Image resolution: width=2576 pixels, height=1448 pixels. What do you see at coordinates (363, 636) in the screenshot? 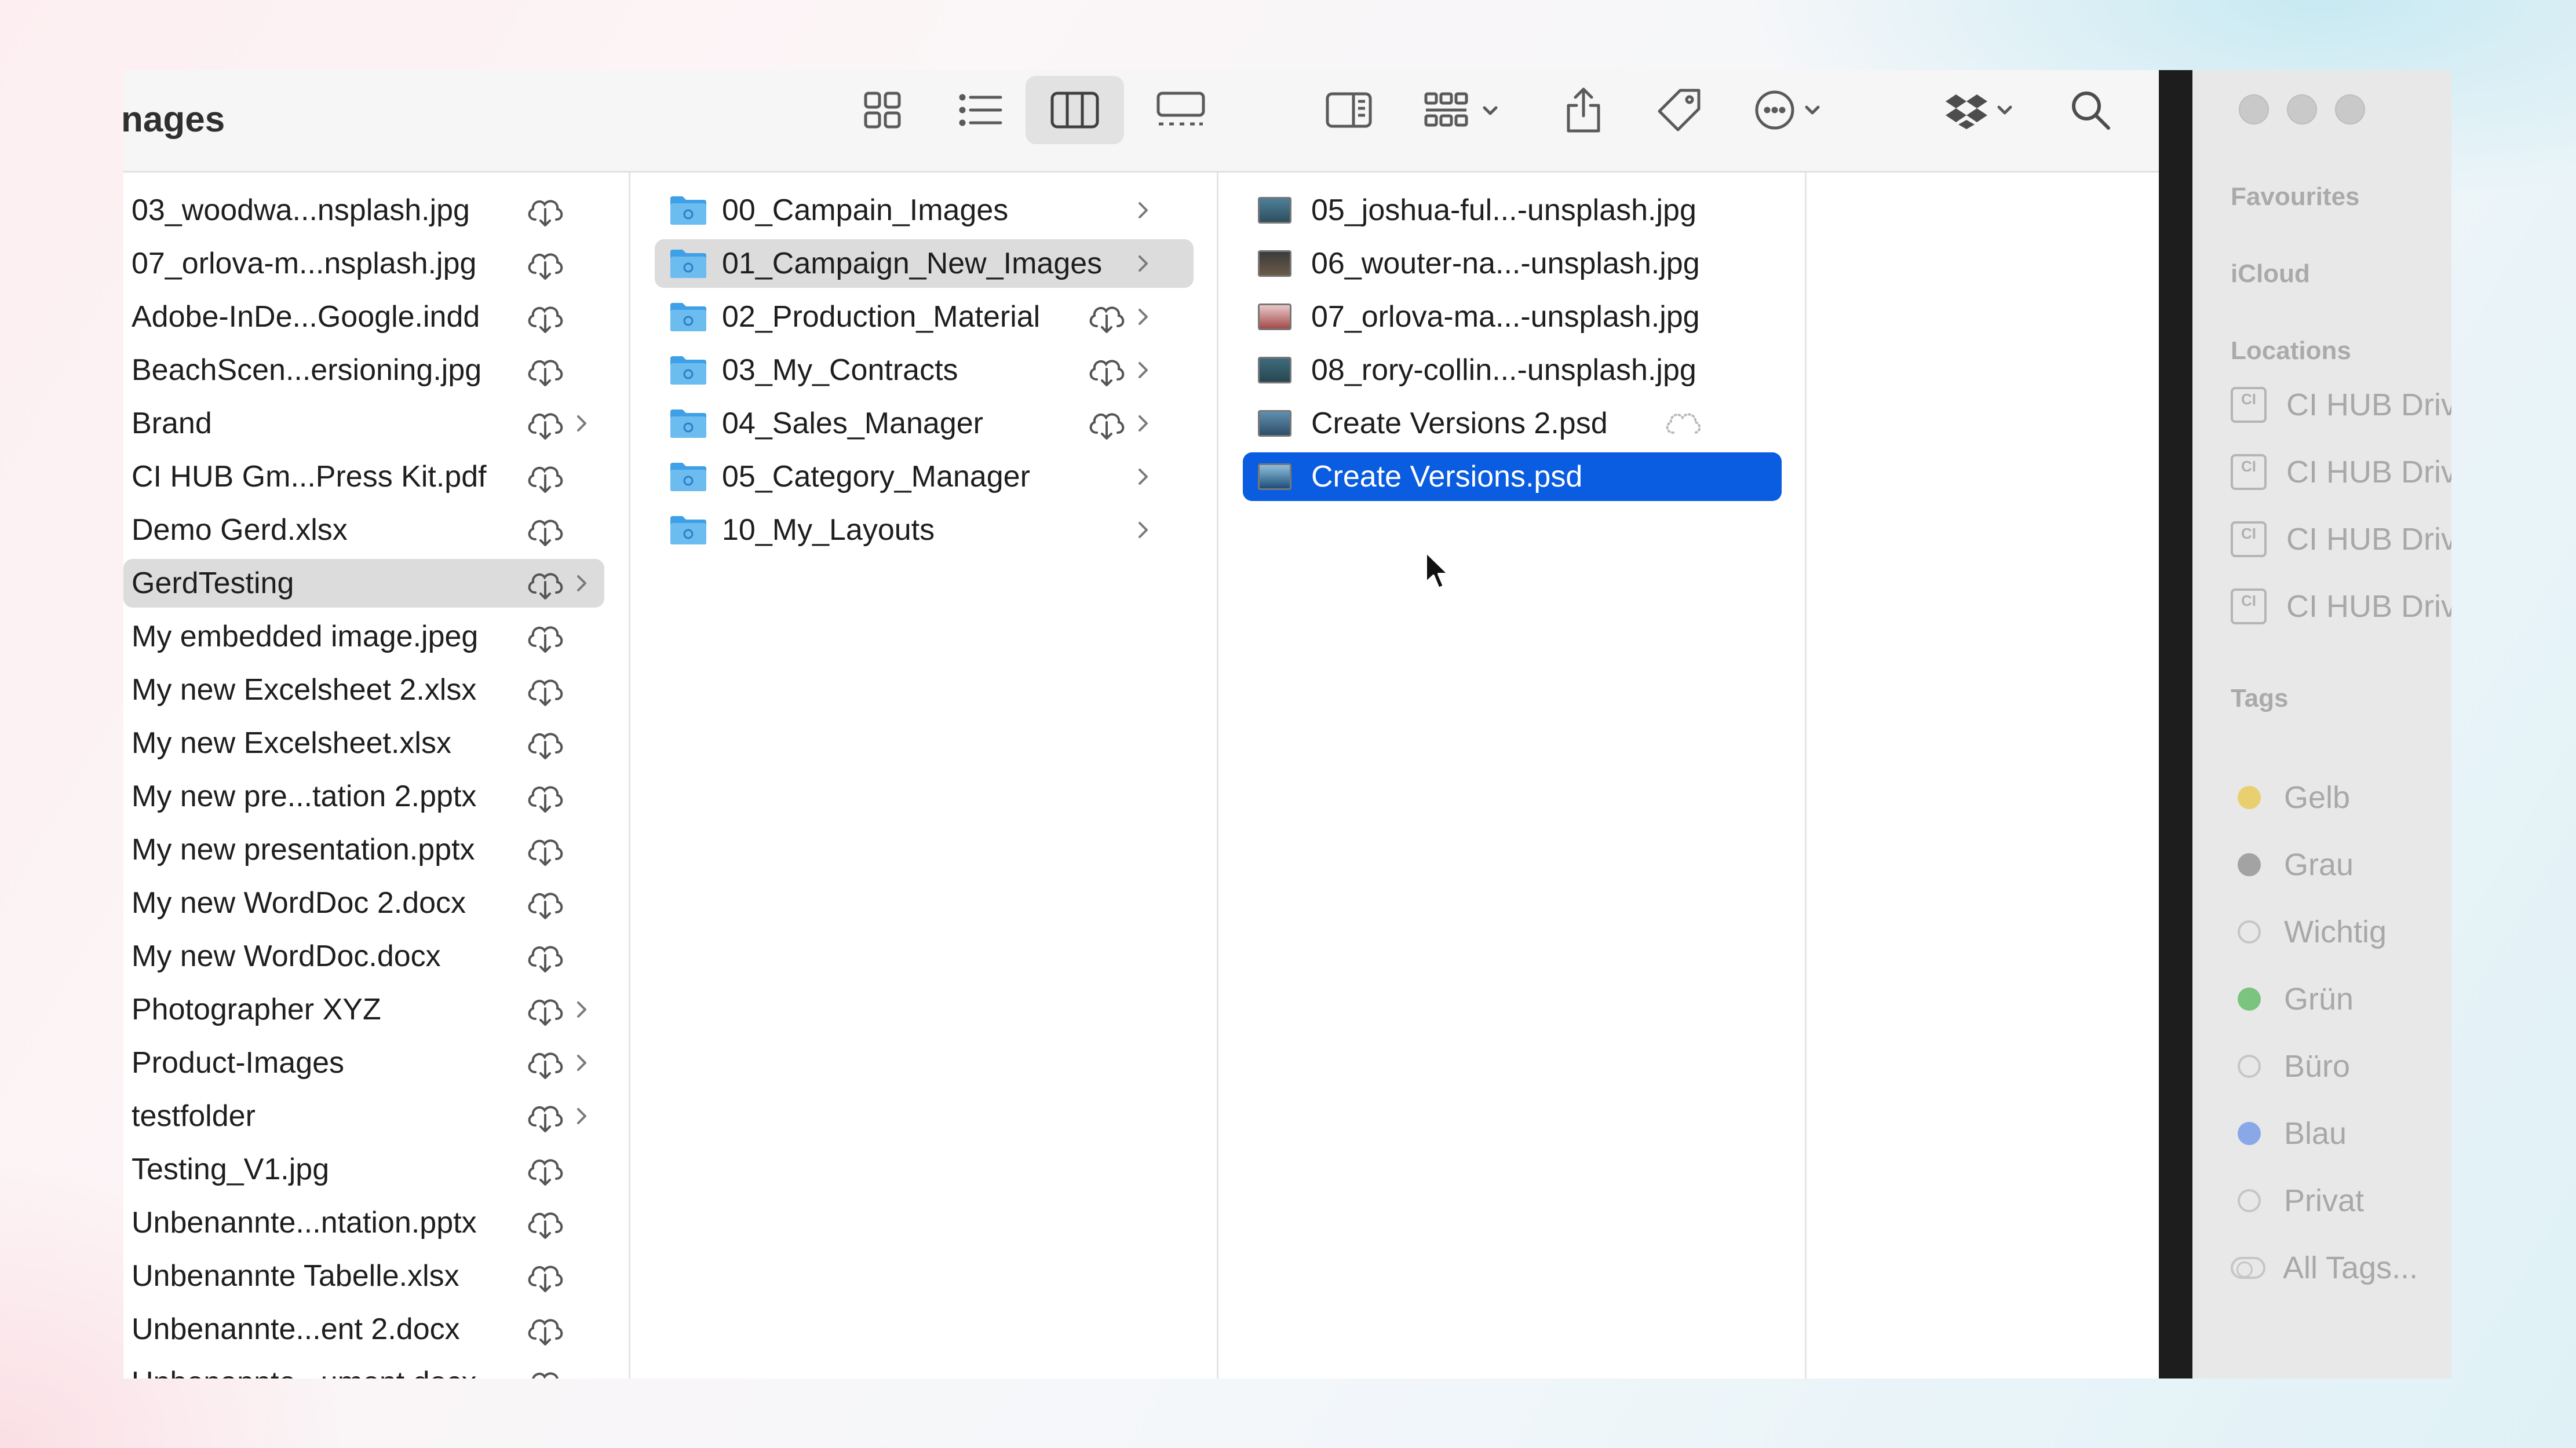
I see `file-row: My embedded image.jpeg` at bounding box center [363, 636].